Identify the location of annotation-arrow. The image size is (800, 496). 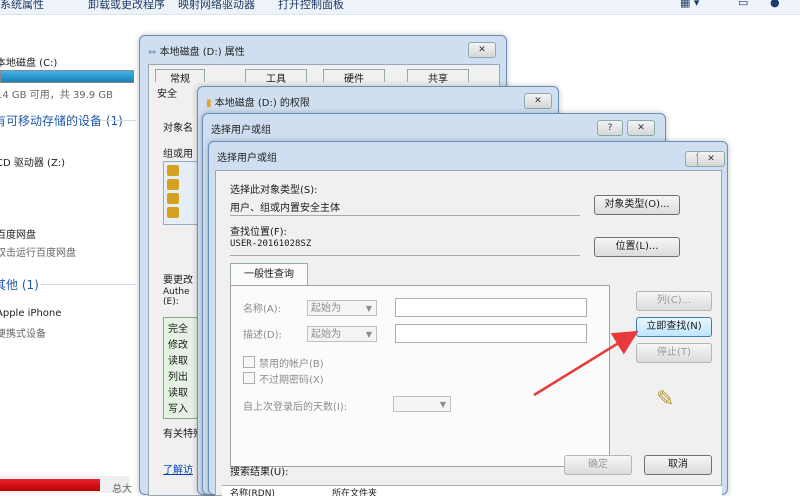
(586, 363).